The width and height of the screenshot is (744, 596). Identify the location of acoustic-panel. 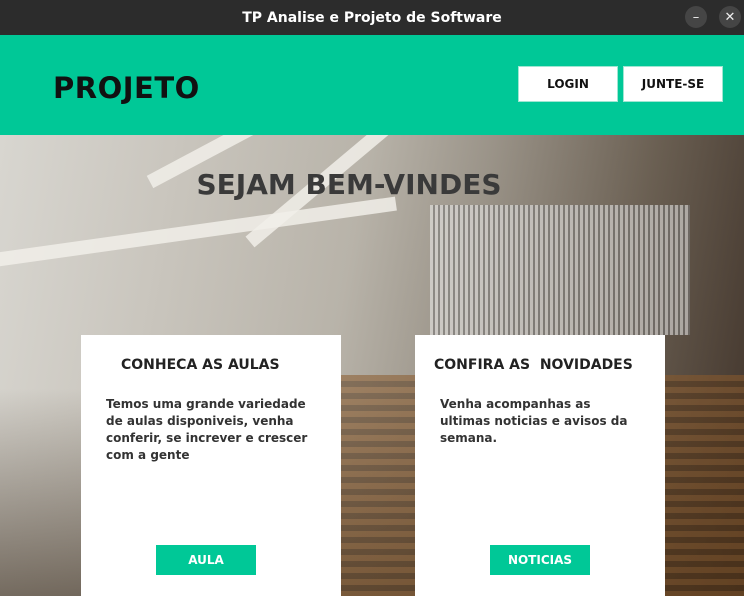
(560, 270).